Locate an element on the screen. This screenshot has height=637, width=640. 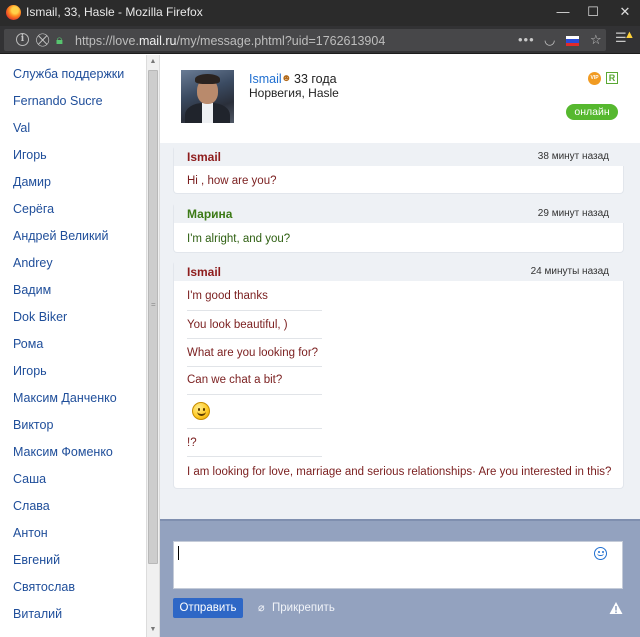
message-header: Марина 29 минут назад is located at coordinates (399, 213).